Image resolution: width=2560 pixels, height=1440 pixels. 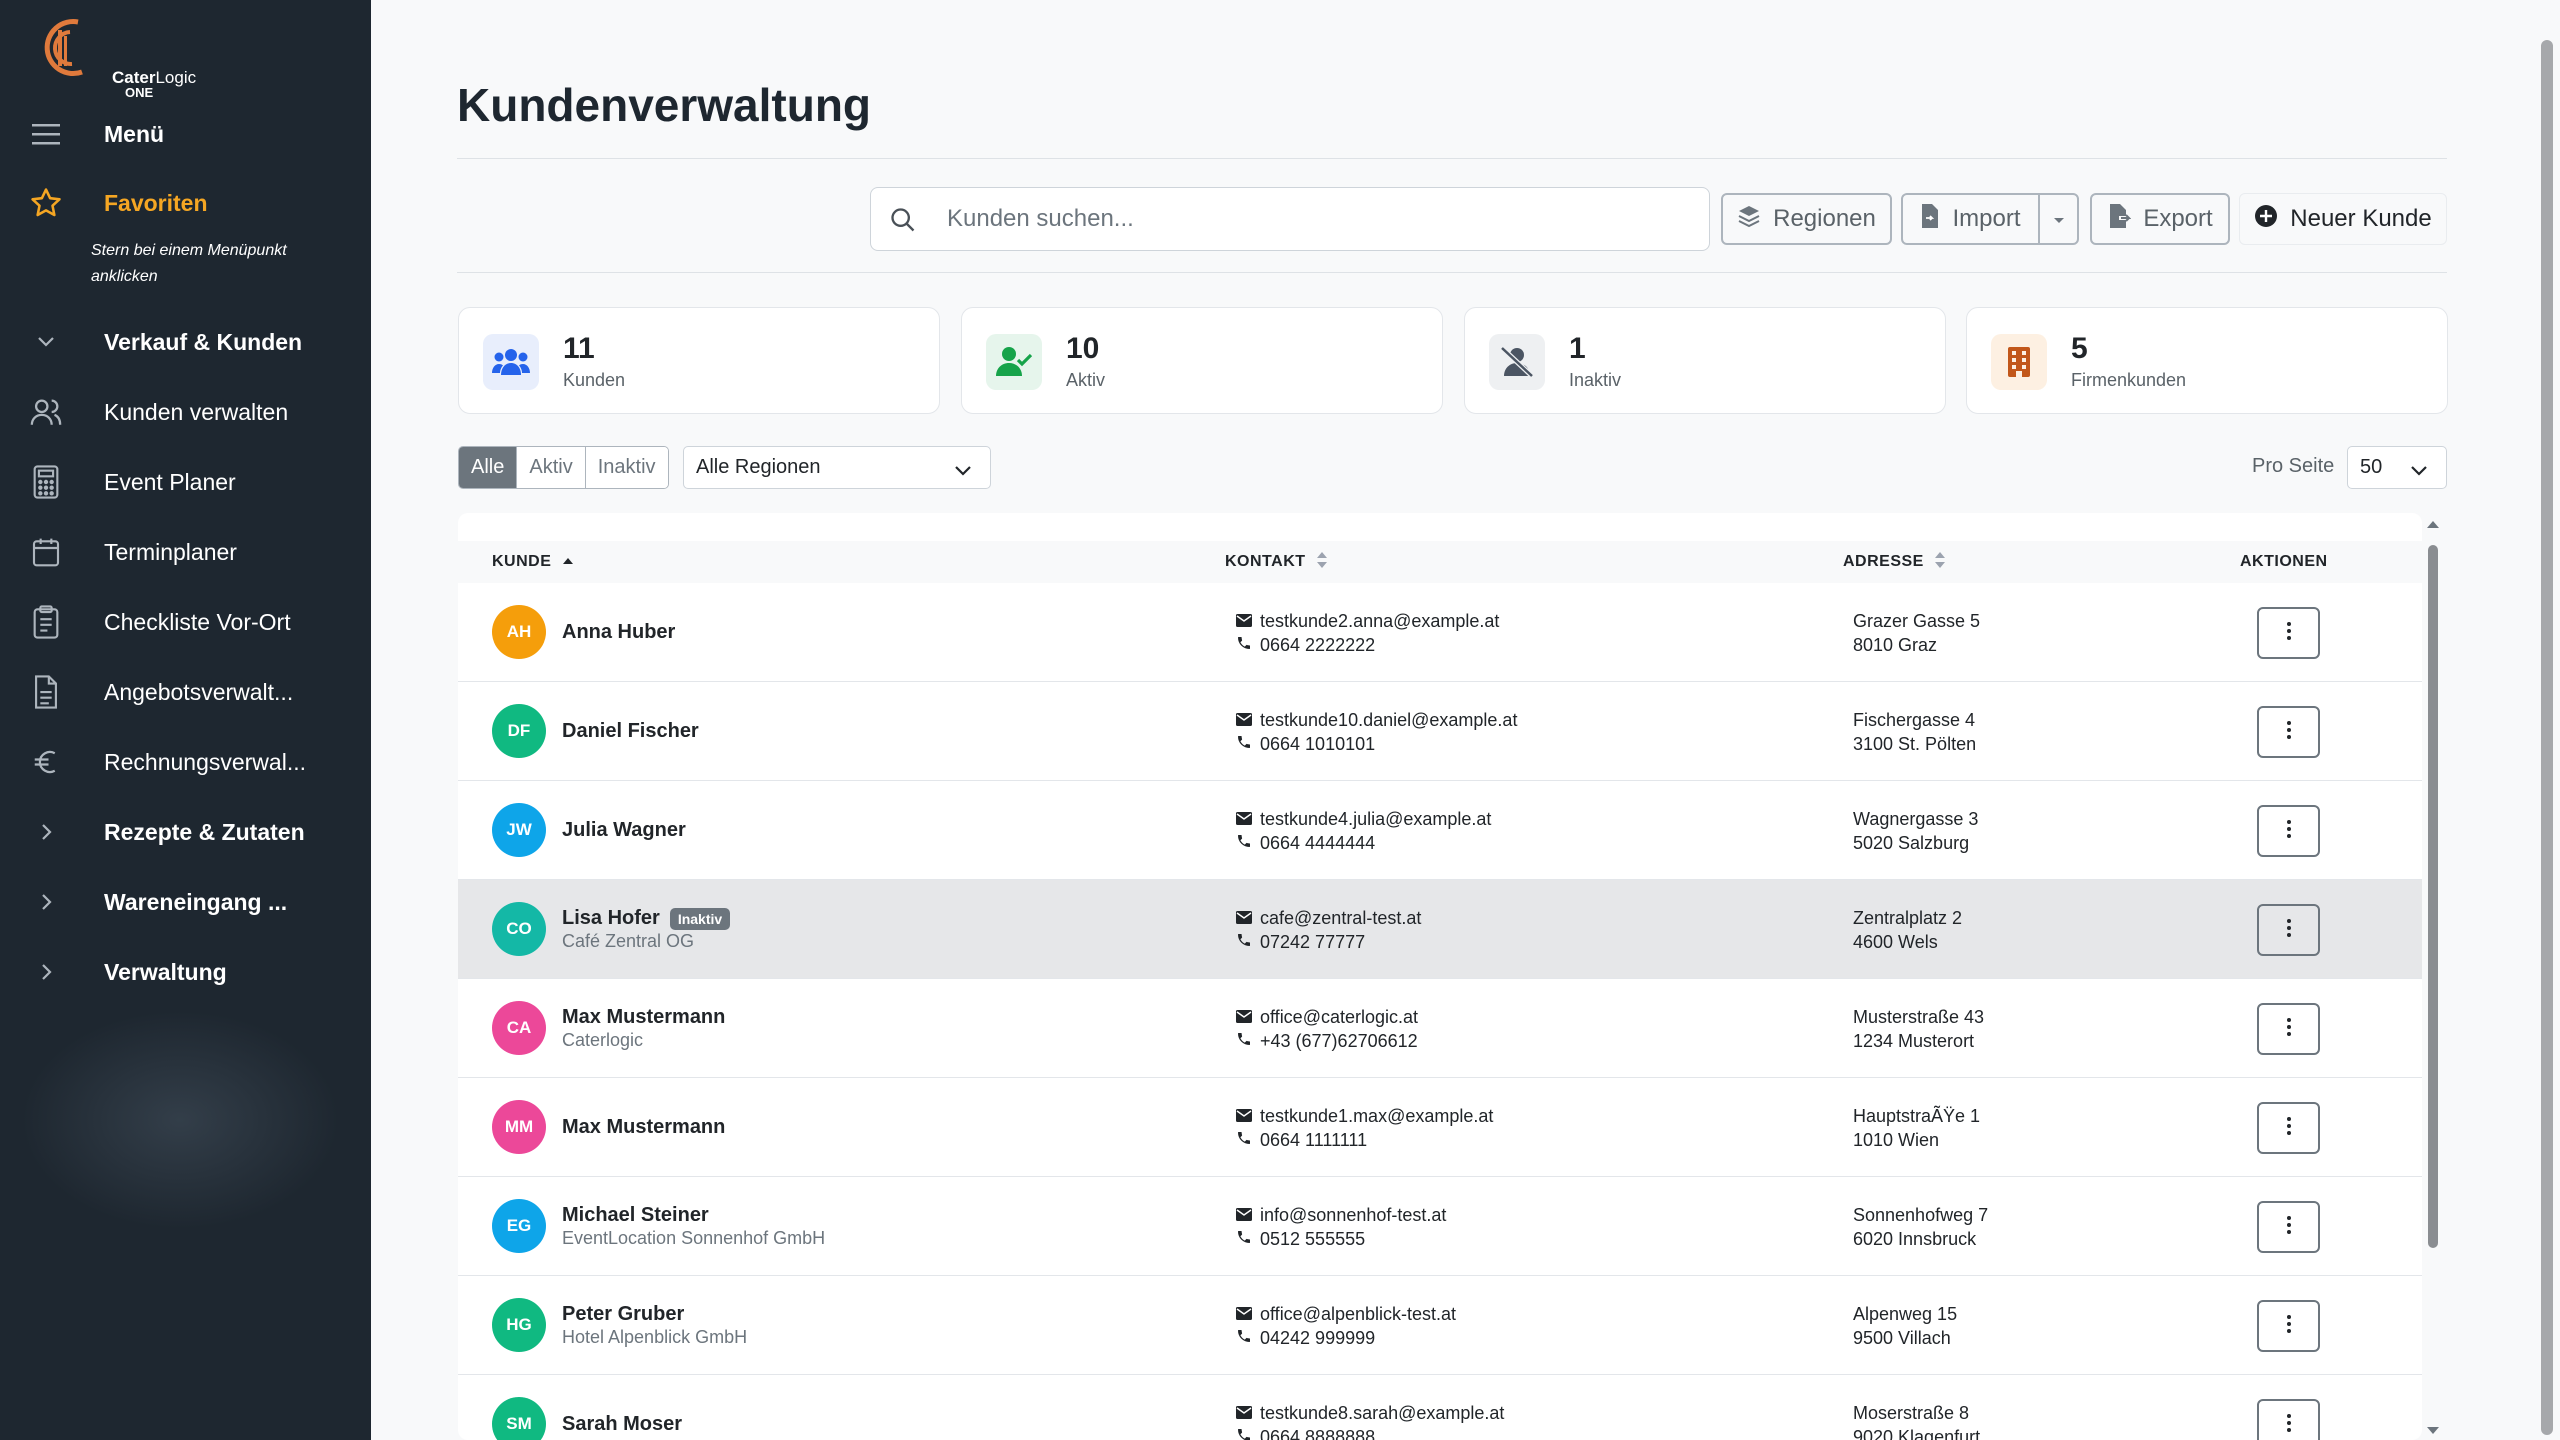 I want to click on contact-email: testkunde1.max@example.at, so click(x=1376, y=1116).